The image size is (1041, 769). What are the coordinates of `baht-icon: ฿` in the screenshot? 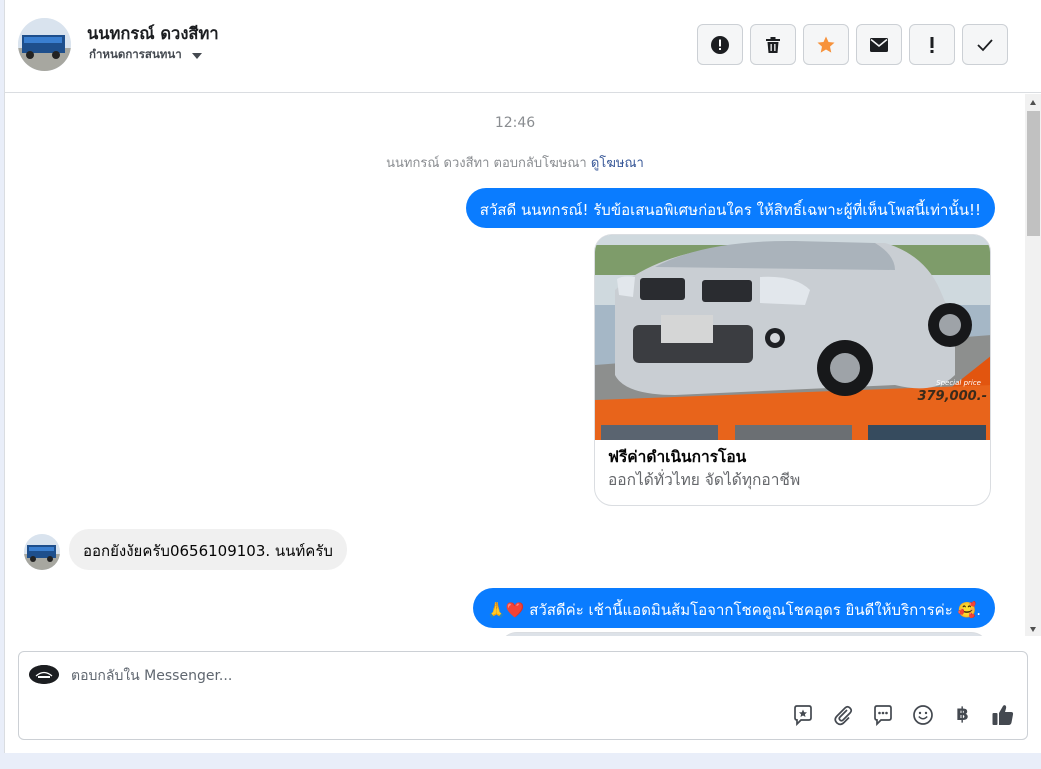 It's located at (962, 714).